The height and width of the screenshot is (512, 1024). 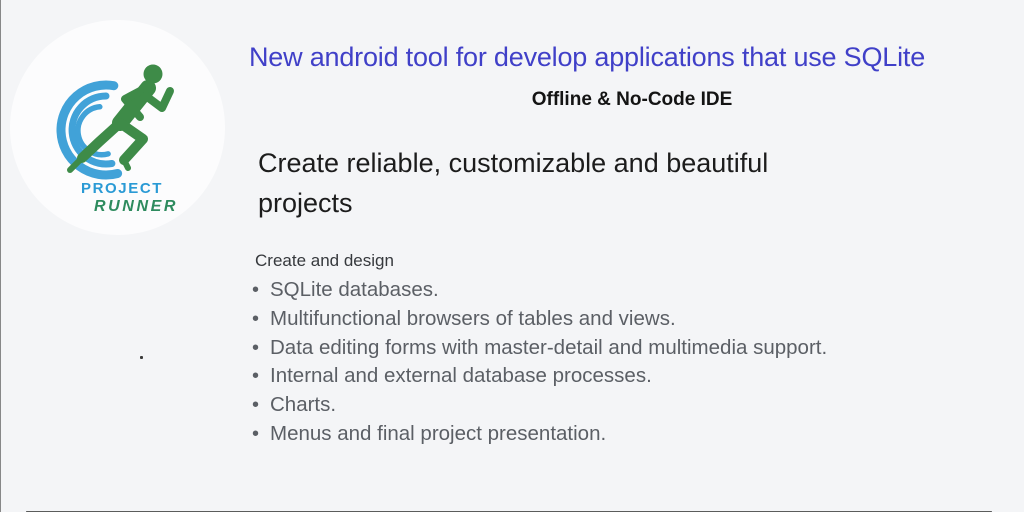 What do you see at coordinates (324, 260) in the screenshot?
I see `feature-list-intro: Create and design` at bounding box center [324, 260].